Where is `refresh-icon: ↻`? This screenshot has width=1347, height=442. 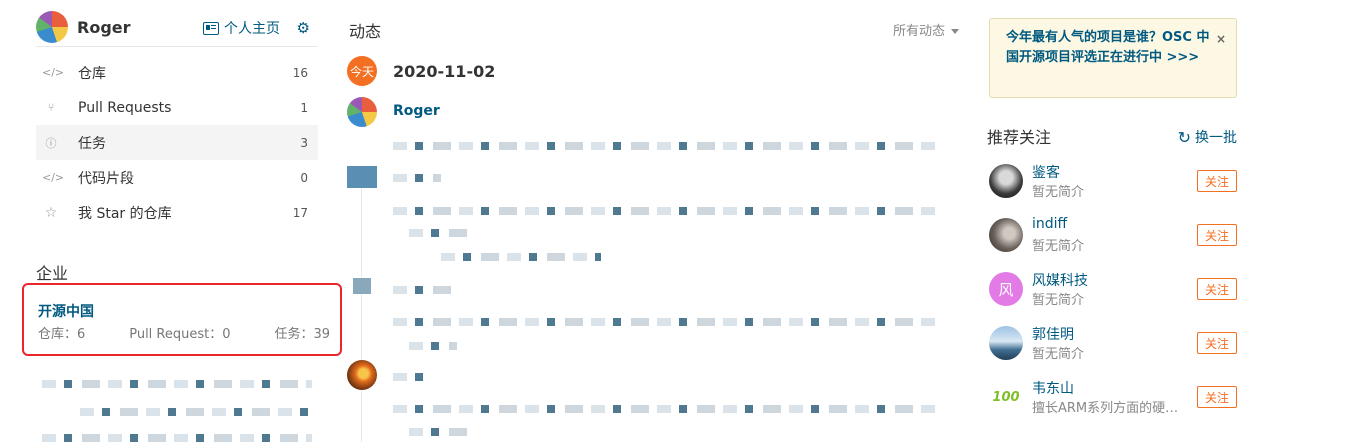 refresh-icon: ↻ is located at coordinates (1184, 137).